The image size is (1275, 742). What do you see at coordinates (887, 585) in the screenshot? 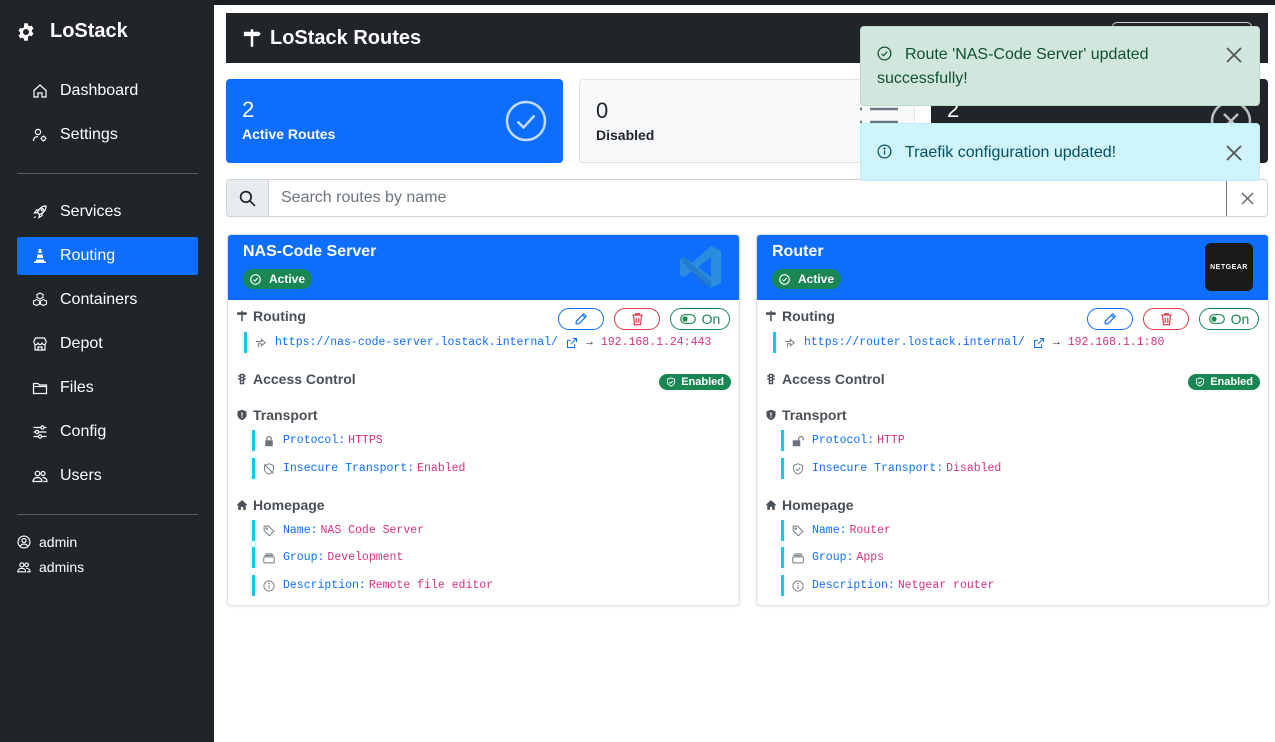
I see `homepage-description: Description: Netgear router` at bounding box center [887, 585].